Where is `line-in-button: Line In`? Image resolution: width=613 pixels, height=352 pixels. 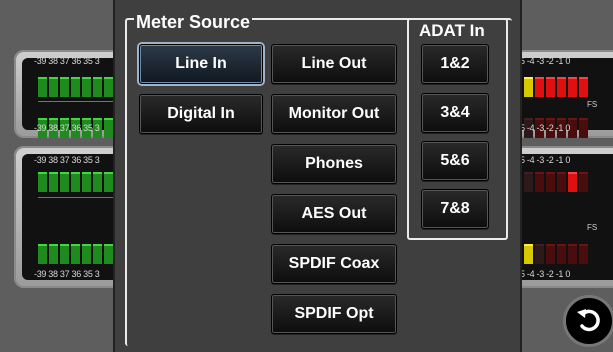
line-in-button: Line In is located at coordinates (201, 64).